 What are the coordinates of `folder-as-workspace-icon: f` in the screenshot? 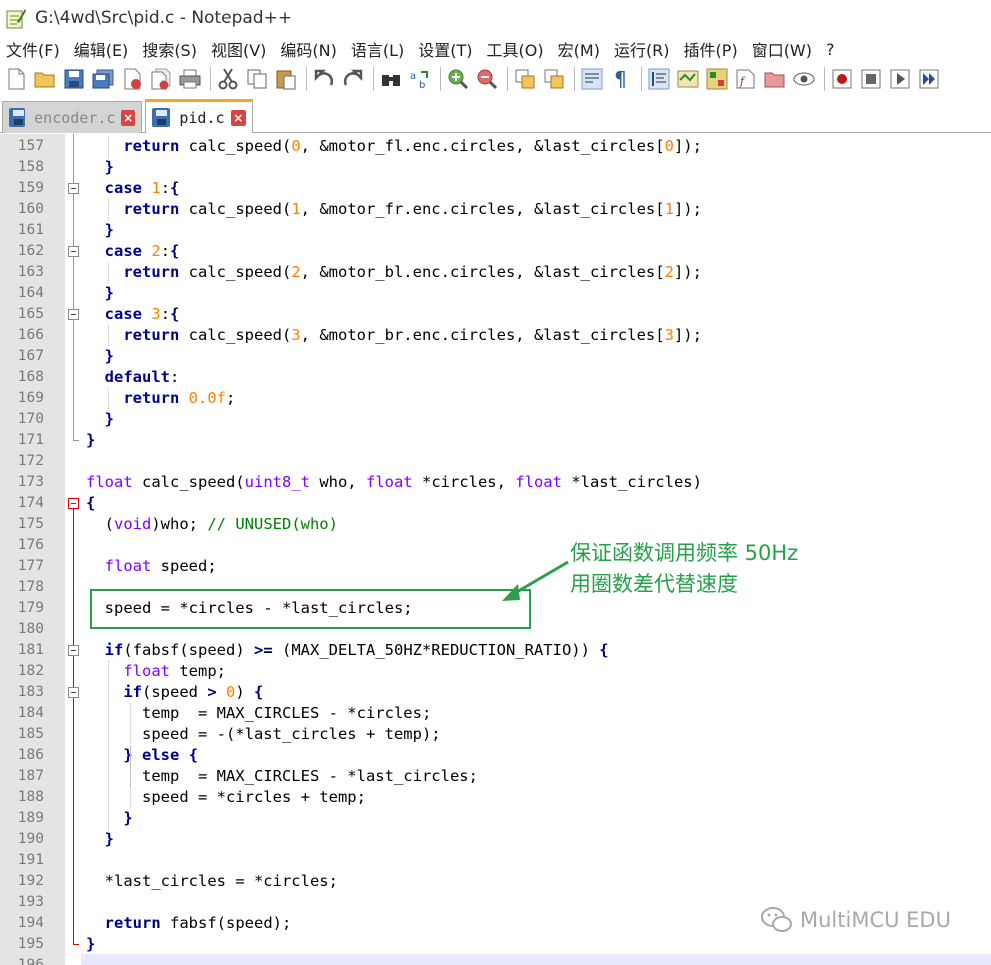 It's located at (745, 79).